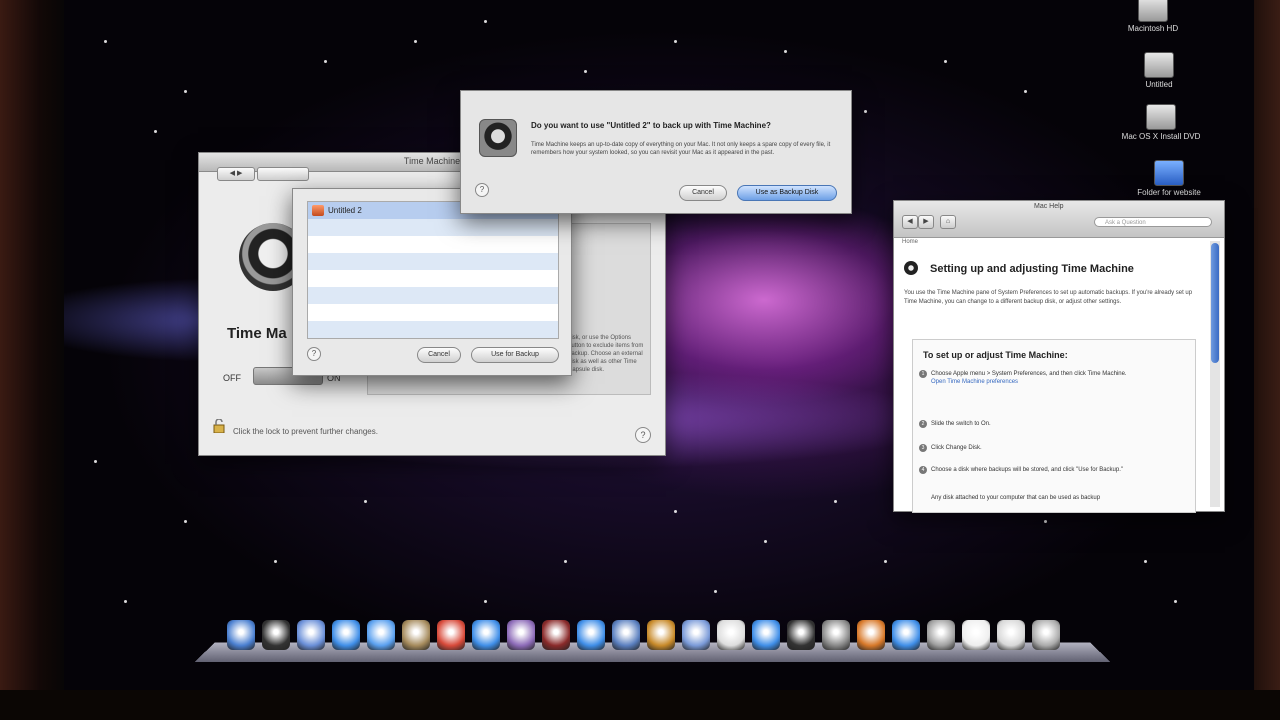 The image size is (1280, 720). I want to click on open-preferences-link: Open Time Machine preferences, so click(974, 382).